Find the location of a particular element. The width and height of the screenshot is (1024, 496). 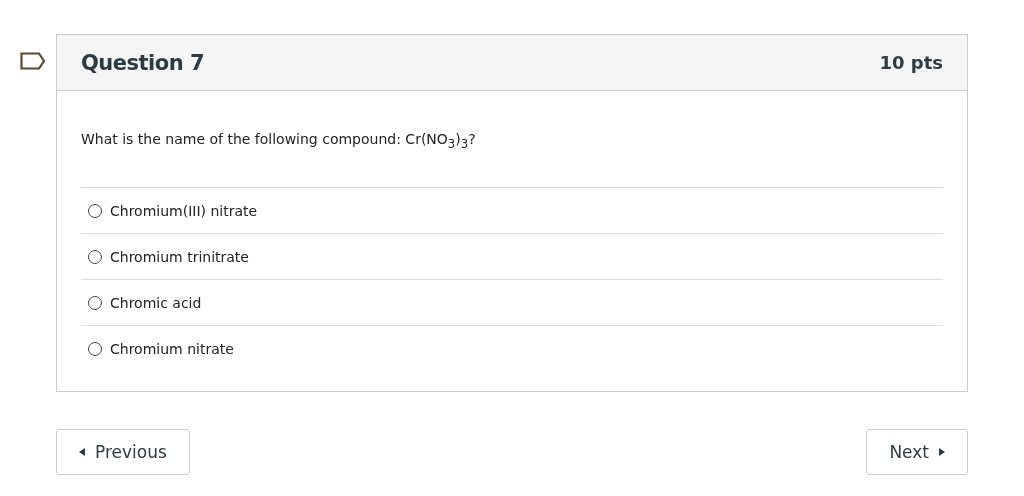

caret-right-icon is located at coordinates (942, 452).